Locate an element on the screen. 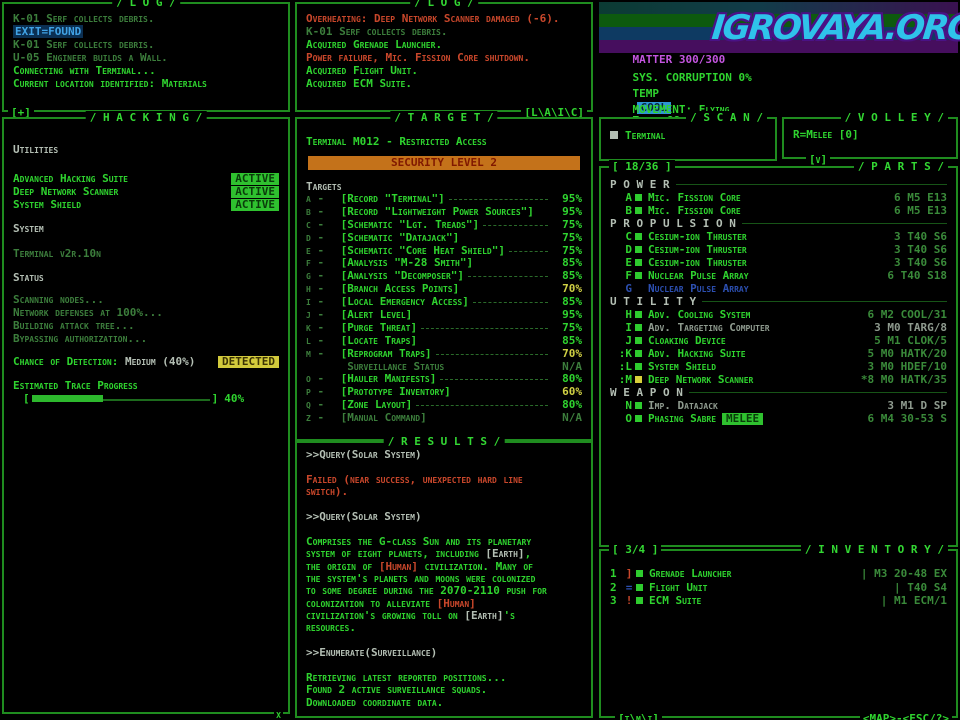 The height and width of the screenshot is (720, 960). target-row: d - [Schematic "Datajack"] 75% is located at coordinates (444, 237).